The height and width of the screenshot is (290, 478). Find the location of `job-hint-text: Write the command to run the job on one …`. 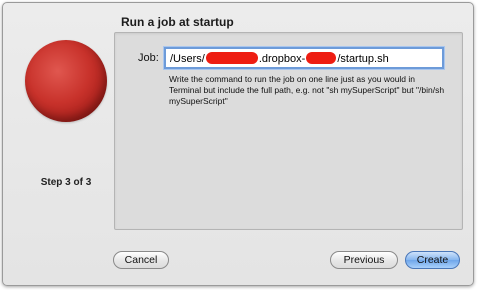

job-hint-text: Write the command to run the job on one … is located at coordinates (307, 90).